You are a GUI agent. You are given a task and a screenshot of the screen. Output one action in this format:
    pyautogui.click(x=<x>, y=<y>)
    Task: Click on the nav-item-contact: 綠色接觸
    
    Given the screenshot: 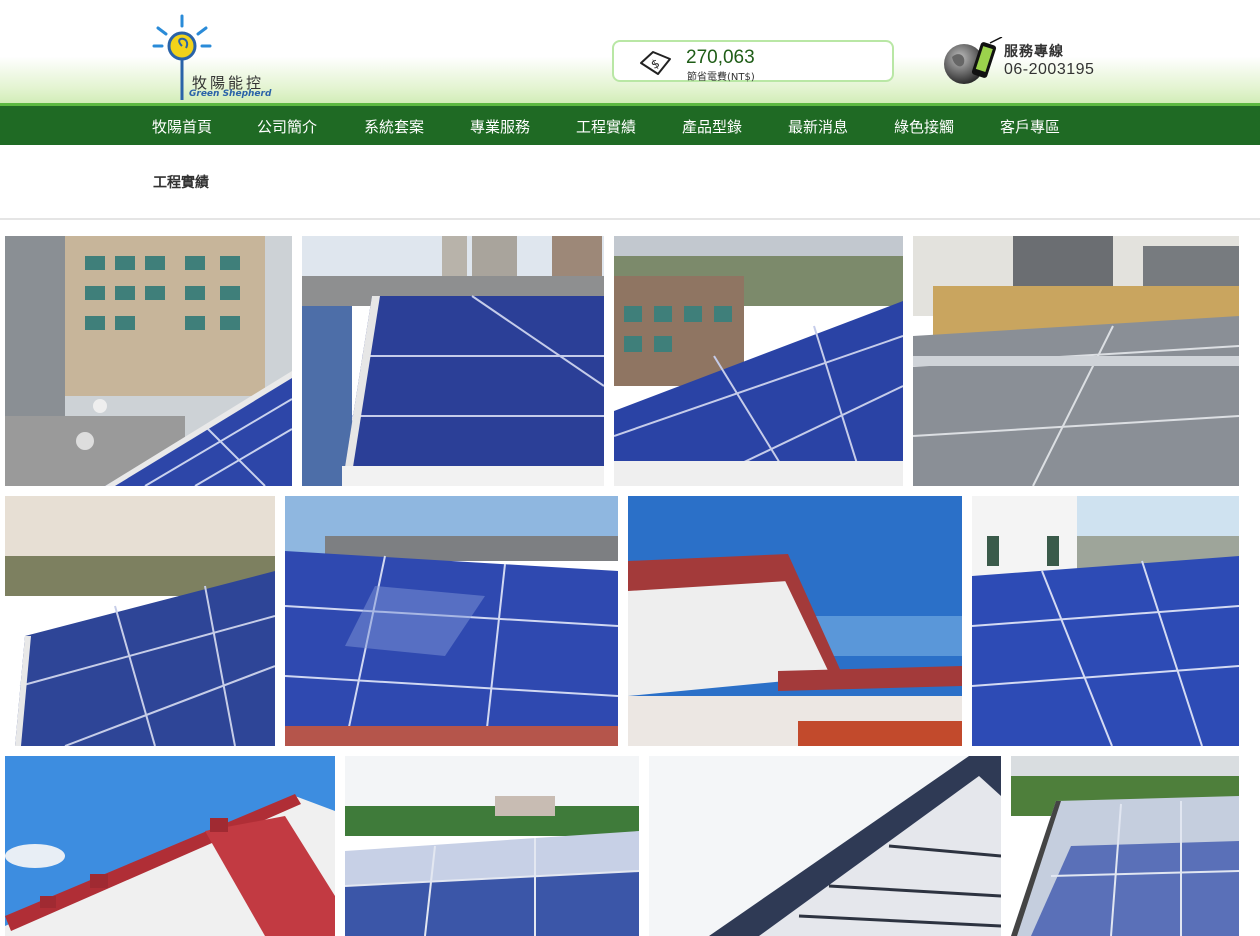 What is the action you would take?
    pyautogui.click(x=924, y=126)
    